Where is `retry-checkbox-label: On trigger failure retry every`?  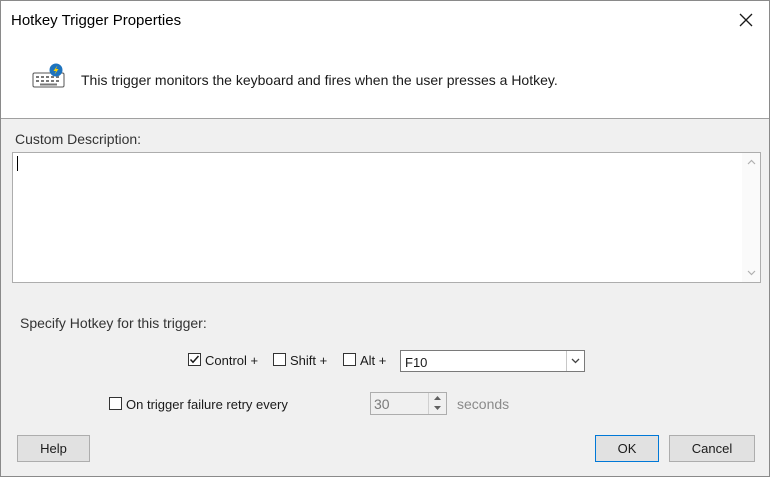
retry-checkbox-label: On trigger failure retry every is located at coordinates (207, 404).